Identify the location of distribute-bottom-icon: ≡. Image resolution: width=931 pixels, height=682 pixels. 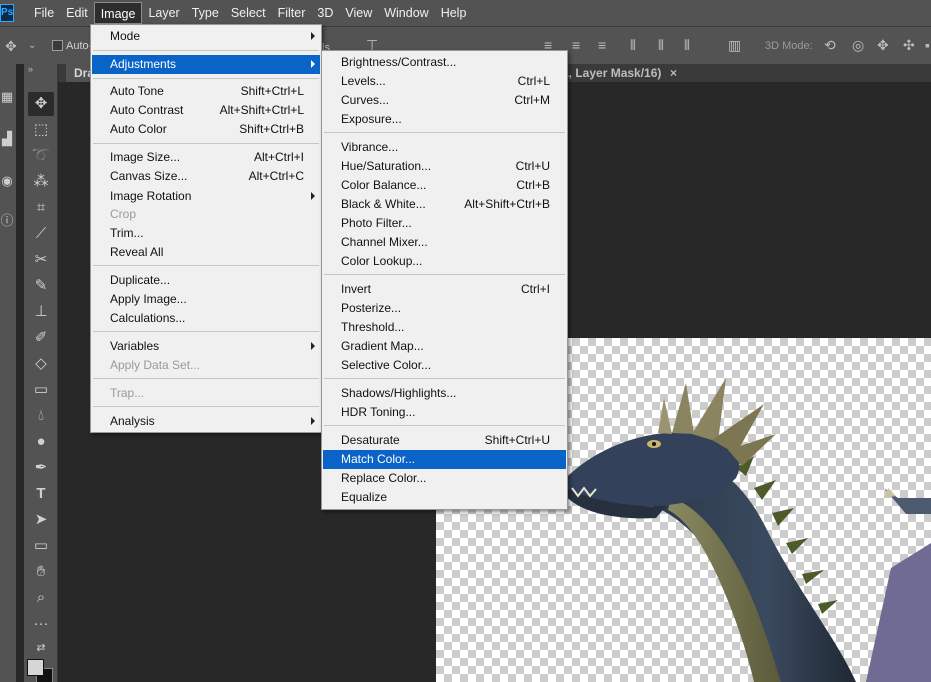
(602, 45).